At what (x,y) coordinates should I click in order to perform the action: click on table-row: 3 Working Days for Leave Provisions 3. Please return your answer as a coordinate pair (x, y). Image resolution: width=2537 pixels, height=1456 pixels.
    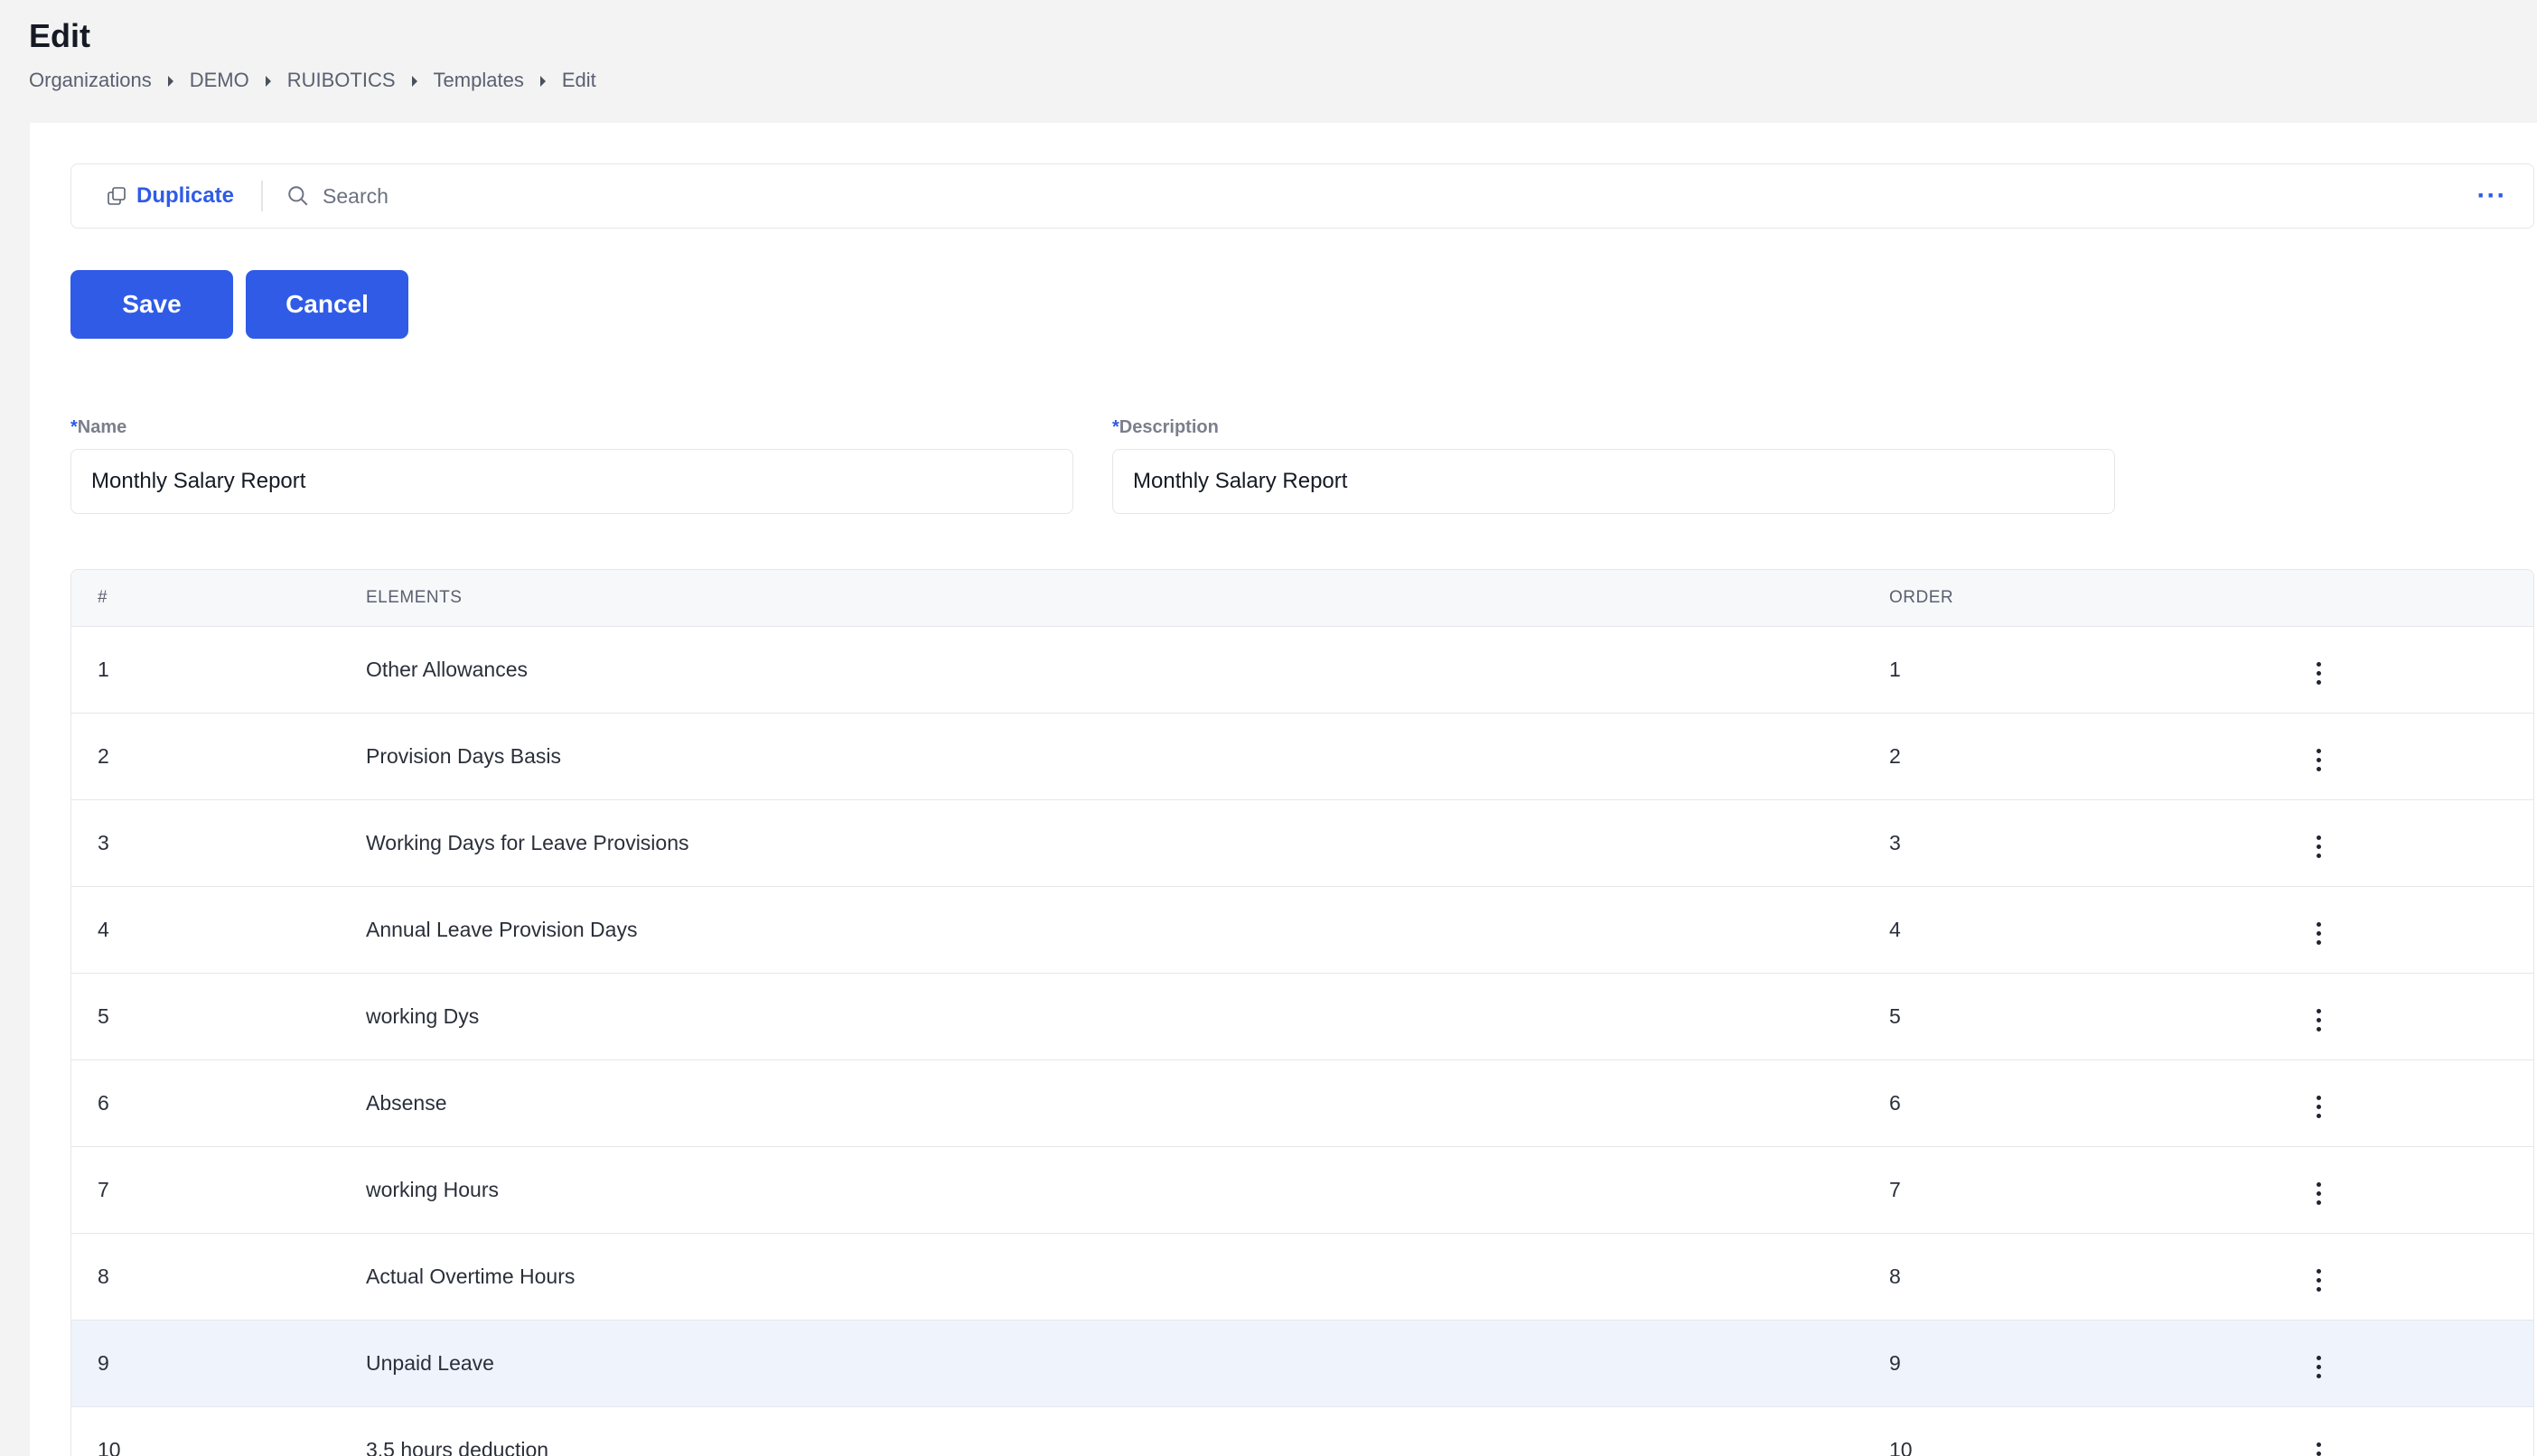
    Looking at the image, I should click on (1302, 843).